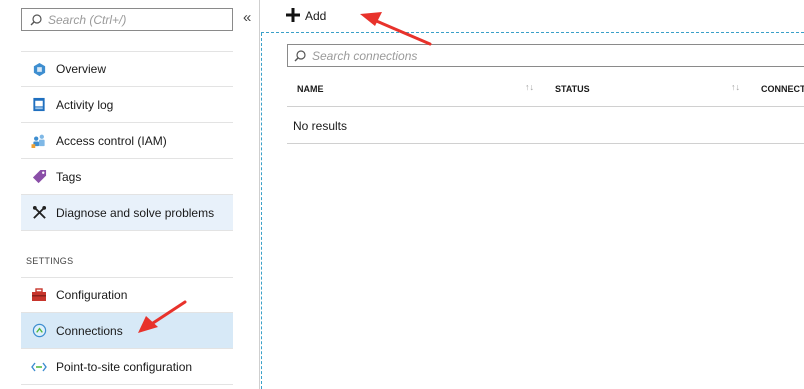 The width and height of the screenshot is (804, 389). What do you see at coordinates (320, 126) in the screenshot?
I see `no-results-text: No results` at bounding box center [320, 126].